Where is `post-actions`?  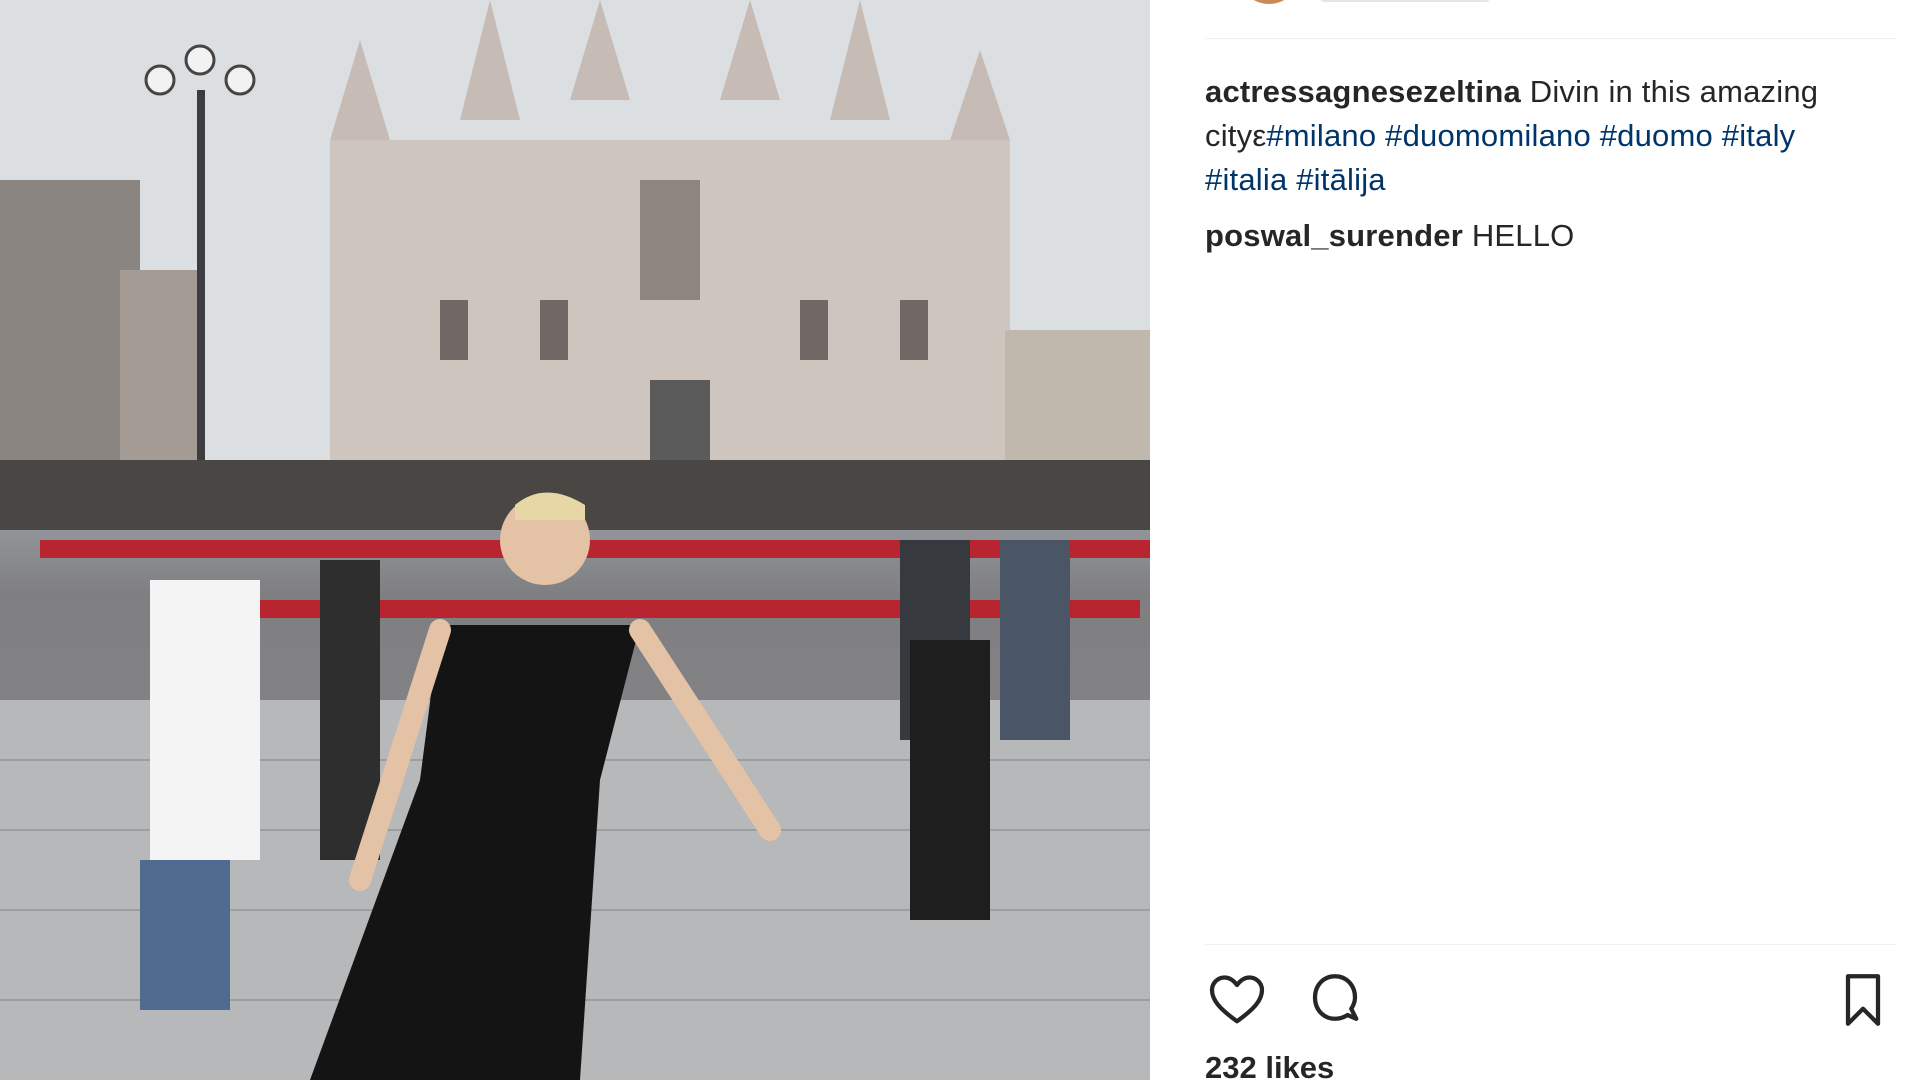
post-actions is located at coordinates (1550, 1003).